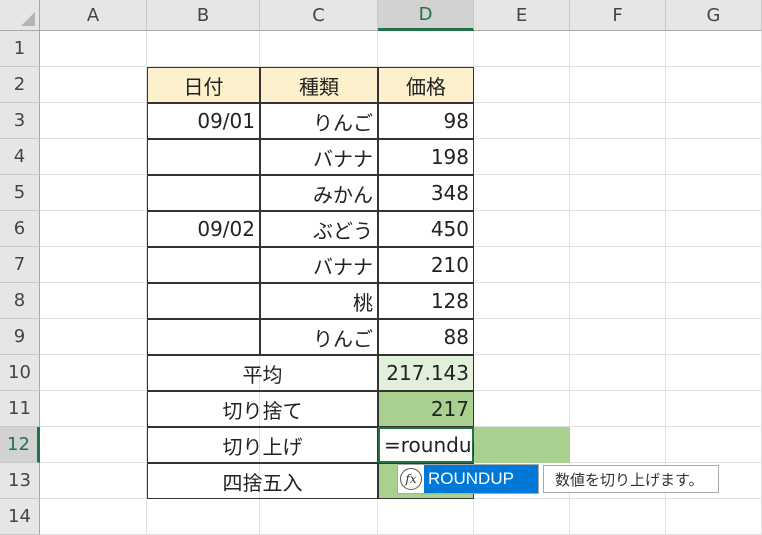  I want to click on row-header-14: 14, so click(20, 517).